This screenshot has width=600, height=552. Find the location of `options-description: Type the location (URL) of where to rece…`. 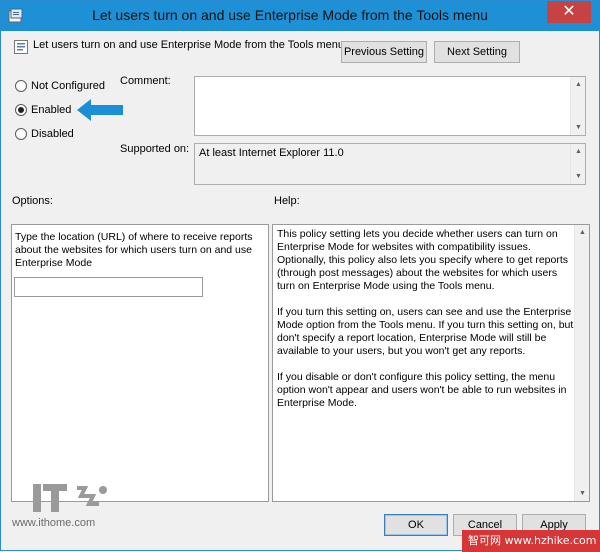

options-description: Type the location (URL) of where to rece… is located at coordinates (134, 250).